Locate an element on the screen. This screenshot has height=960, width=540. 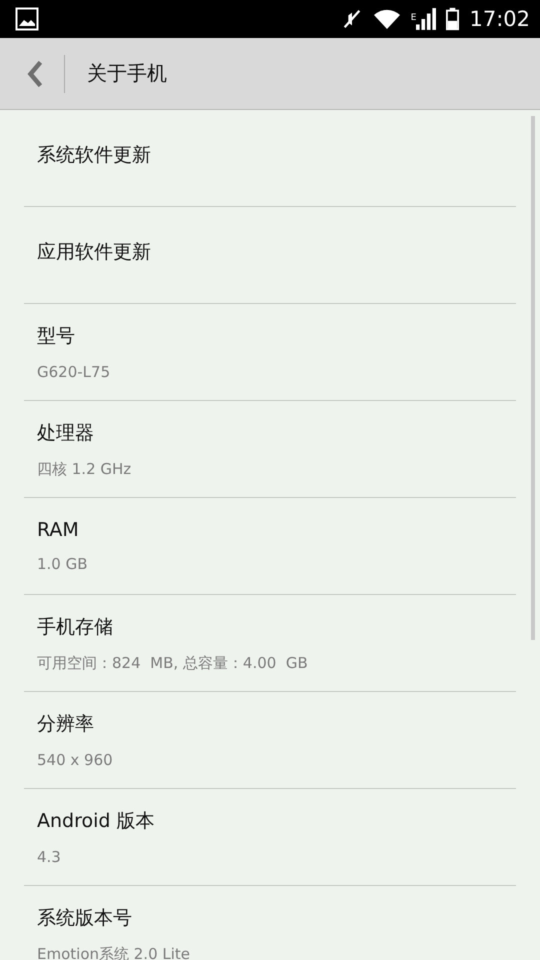
item-title: 应用软件更新 is located at coordinates (94, 252).